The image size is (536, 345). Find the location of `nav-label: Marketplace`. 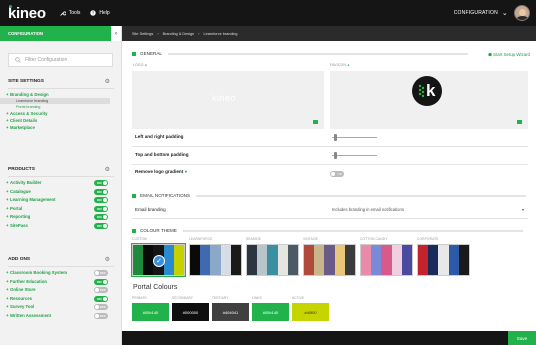

nav-label: Marketplace is located at coordinates (22, 127).